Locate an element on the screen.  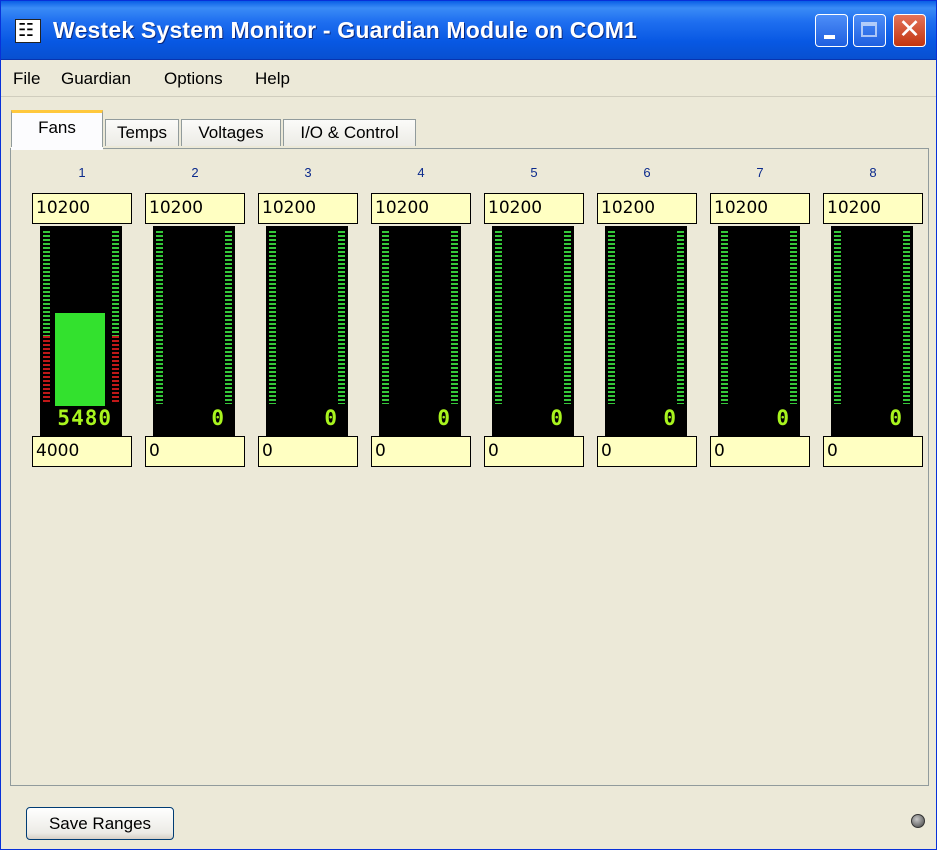
fan-number: 5 is located at coordinates (534, 172).